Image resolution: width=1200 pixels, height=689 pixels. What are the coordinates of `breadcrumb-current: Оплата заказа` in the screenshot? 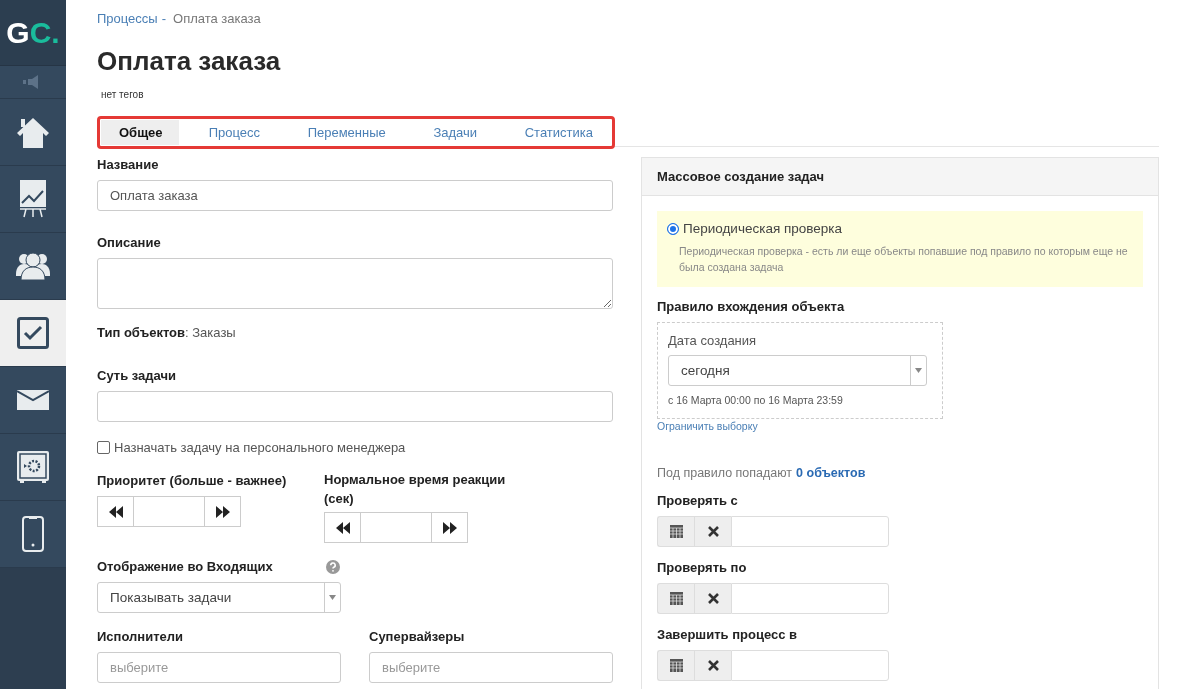 It's located at (217, 18).